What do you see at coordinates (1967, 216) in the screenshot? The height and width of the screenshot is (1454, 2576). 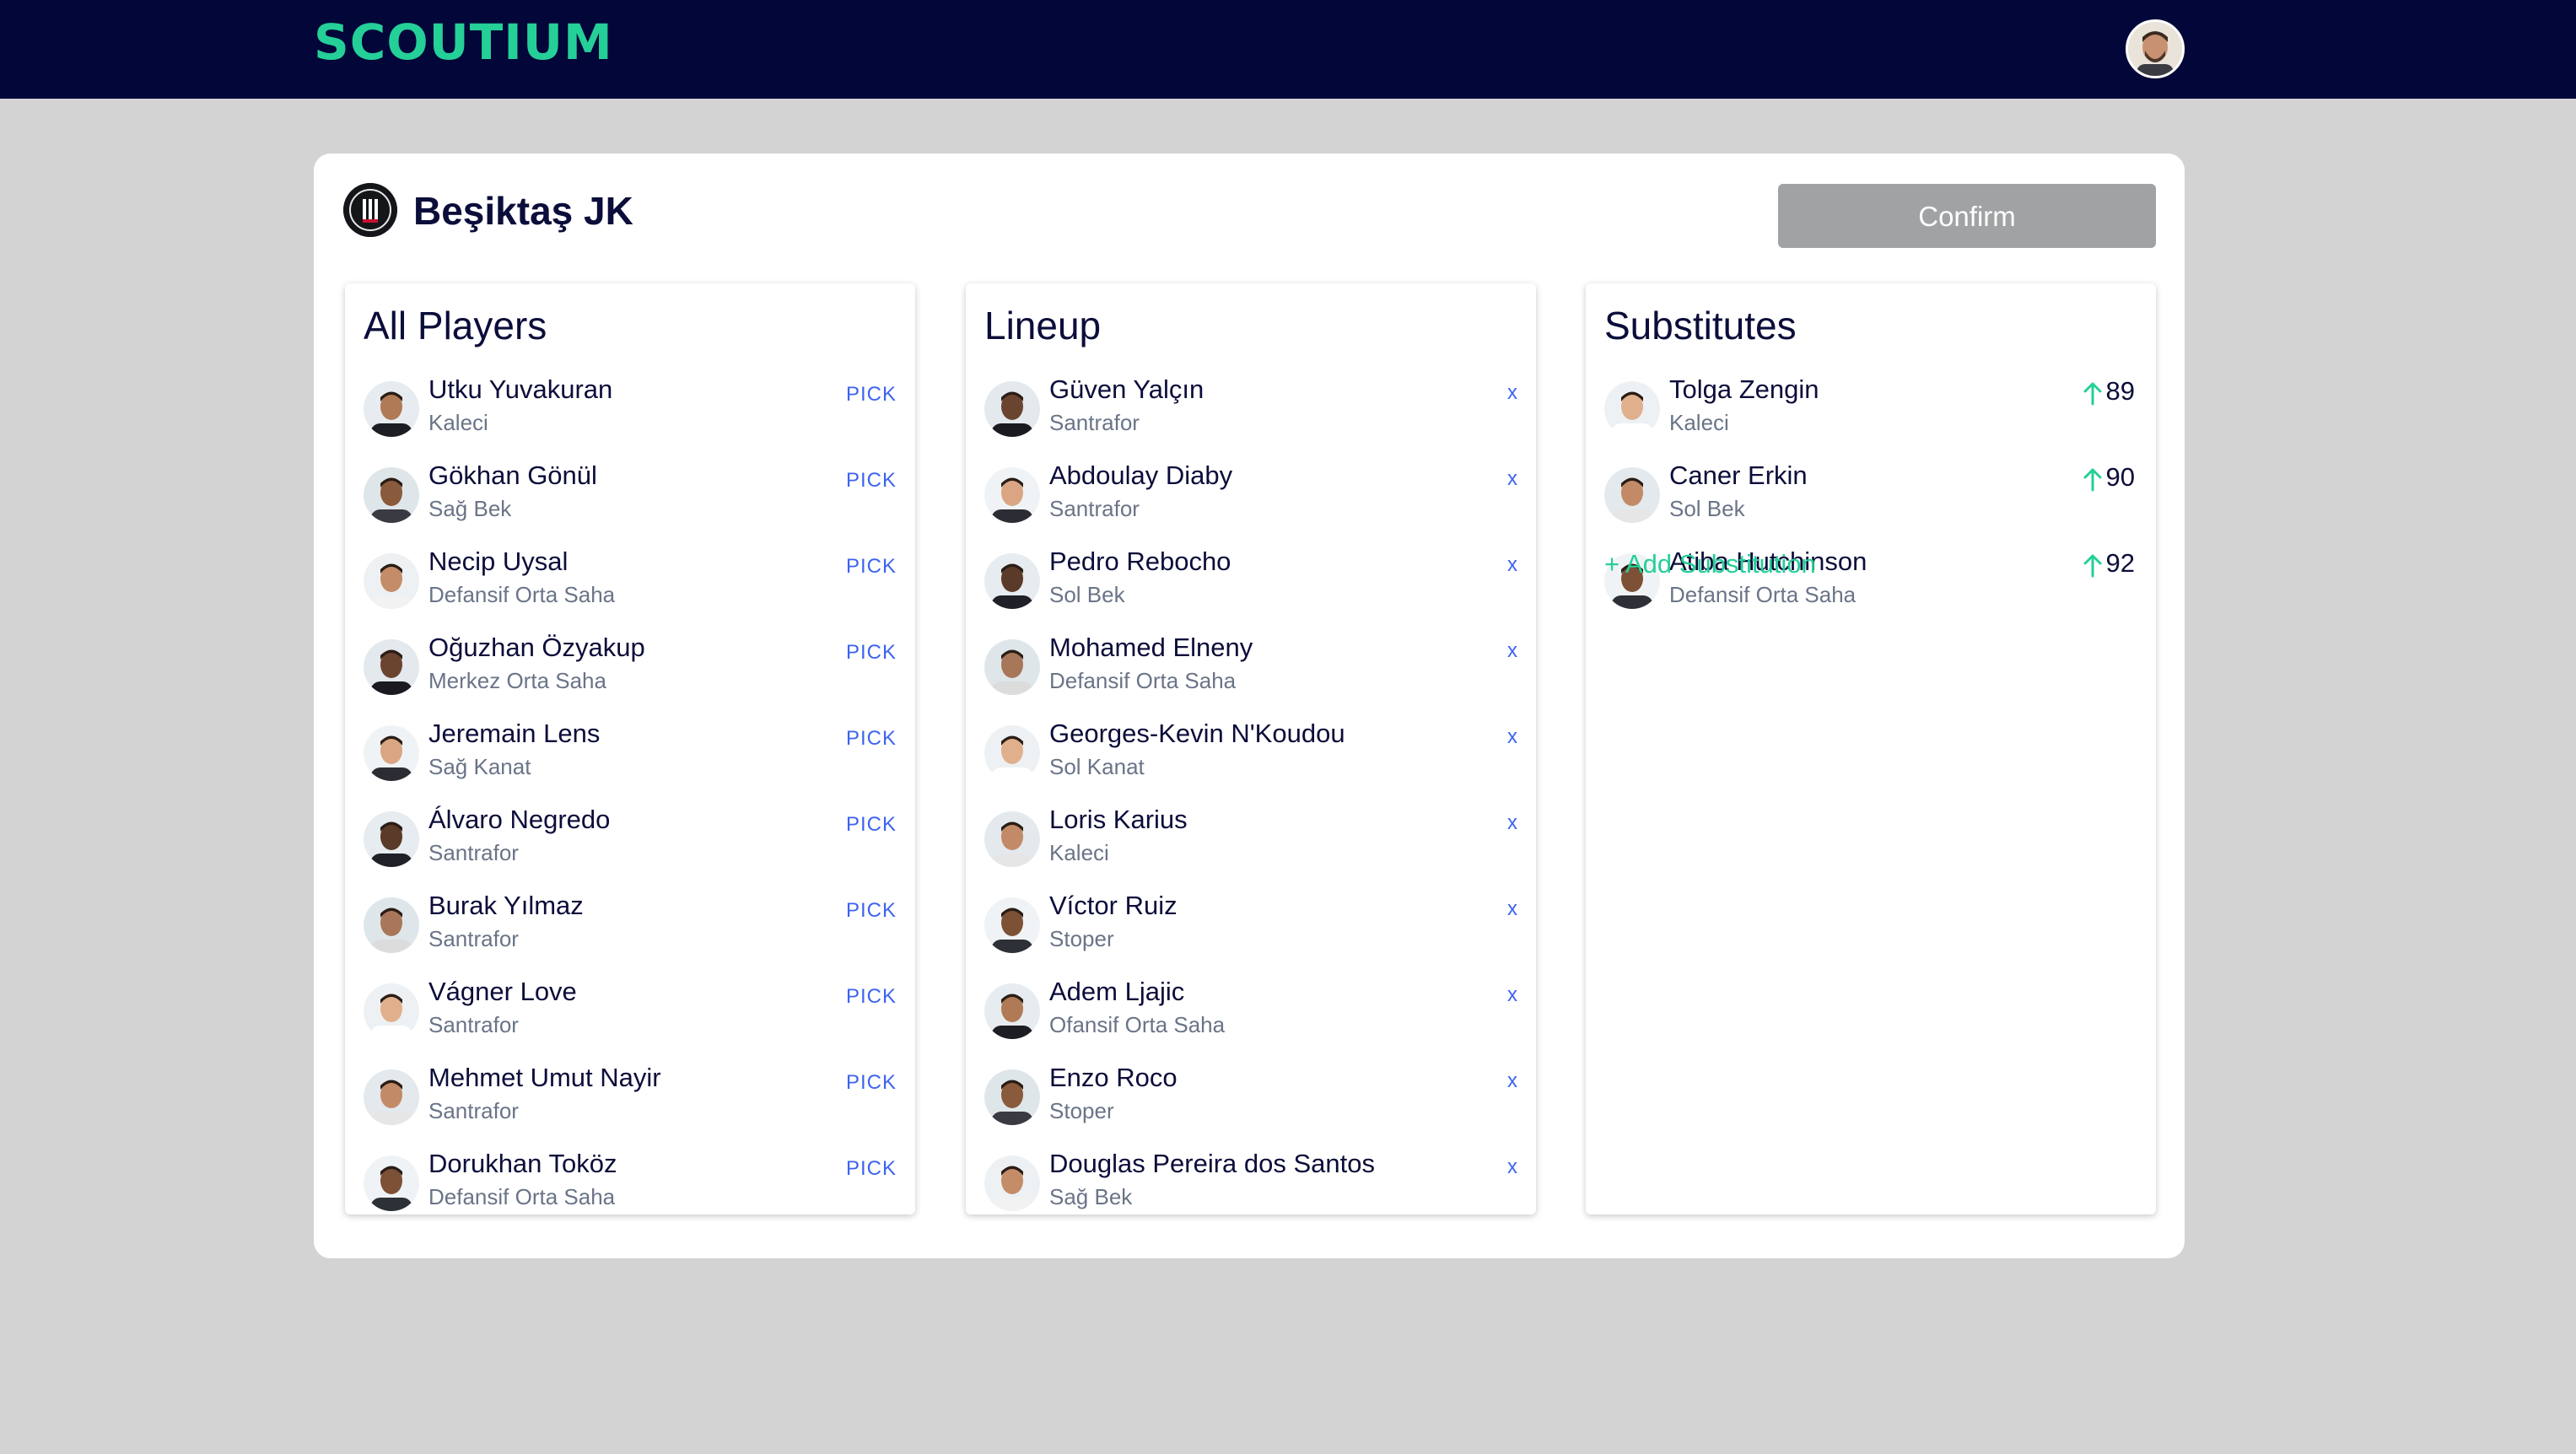 I see `confirm-button: Confirm` at bounding box center [1967, 216].